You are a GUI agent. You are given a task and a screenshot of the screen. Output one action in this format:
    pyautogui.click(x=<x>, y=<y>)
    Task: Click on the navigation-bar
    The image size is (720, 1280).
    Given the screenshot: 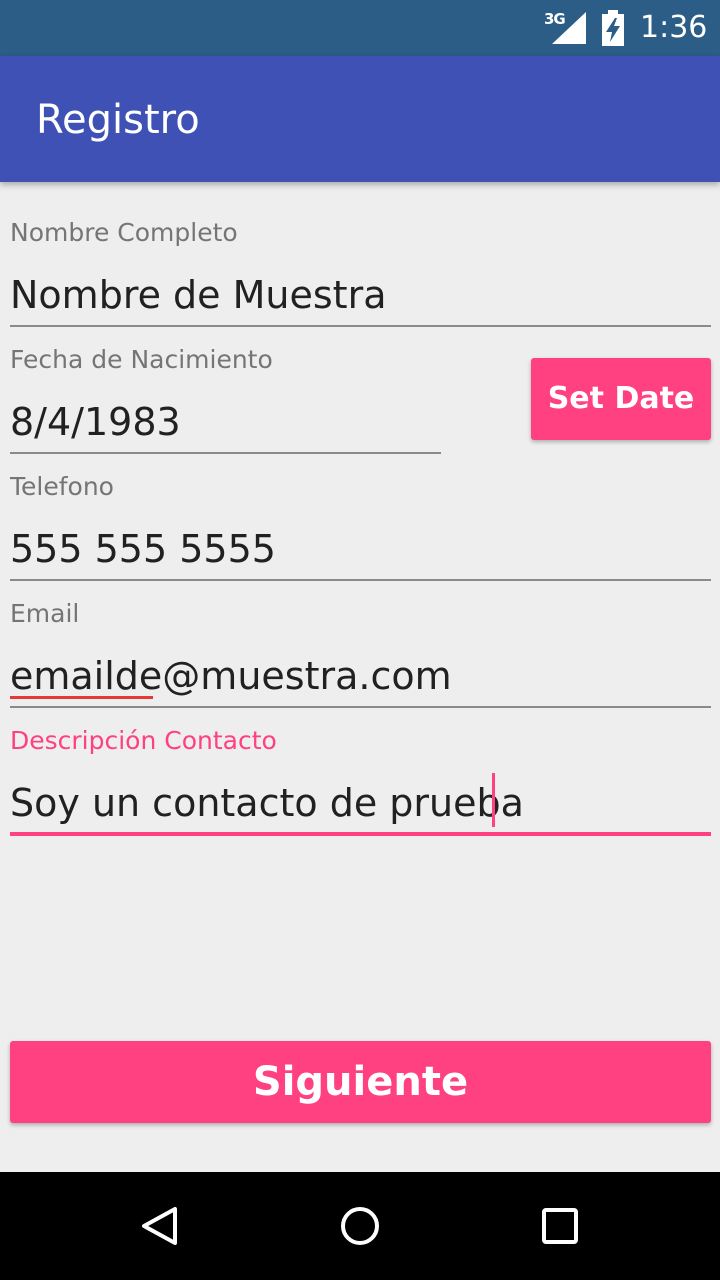 What is the action you would take?
    pyautogui.click(x=360, y=1226)
    